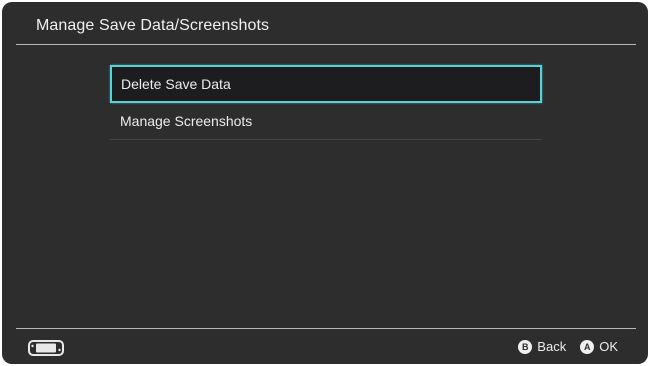  Describe the element at coordinates (326, 84) in the screenshot. I see `menu-item-delete-save-data: Delete Save Data` at that location.